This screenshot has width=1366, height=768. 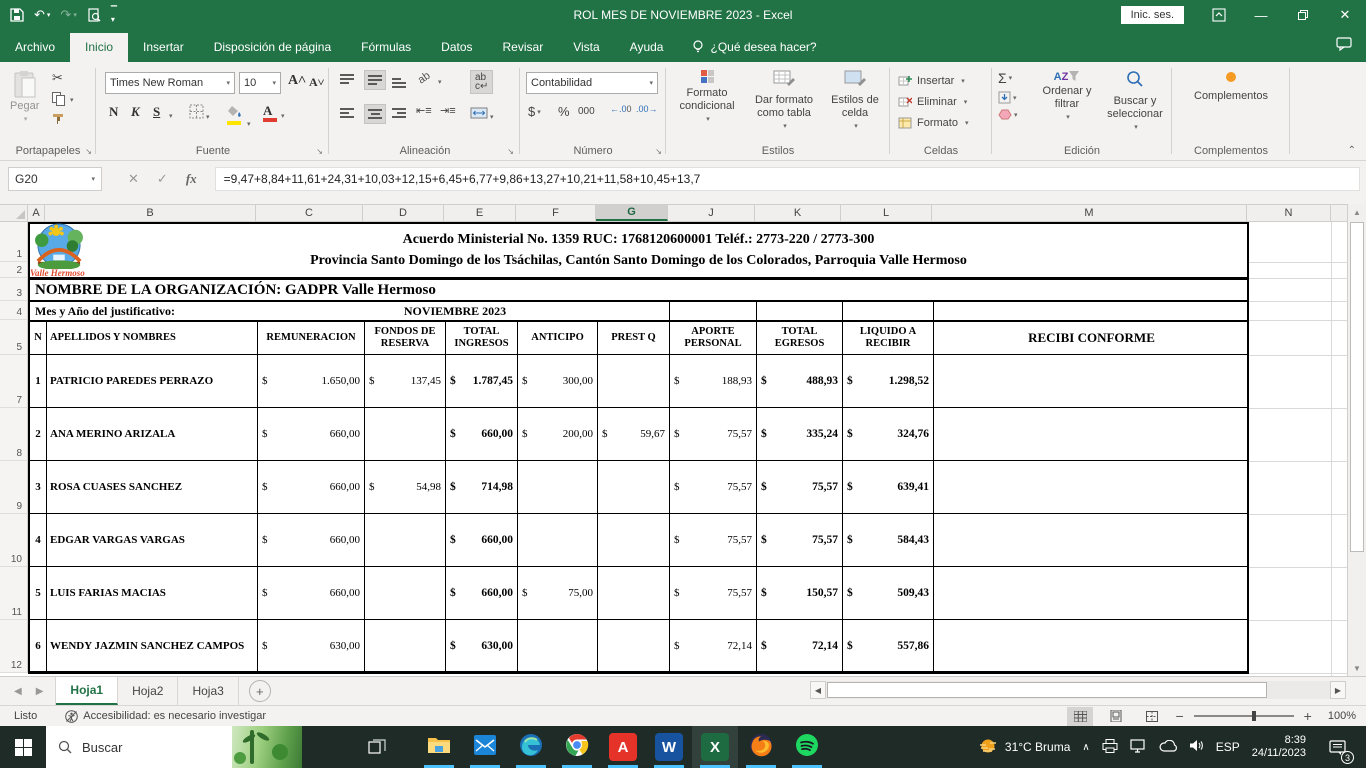 What do you see at coordinates (38, 381) in the screenshot?
I see `cell-n: 1` at bounding box center [38, 381].